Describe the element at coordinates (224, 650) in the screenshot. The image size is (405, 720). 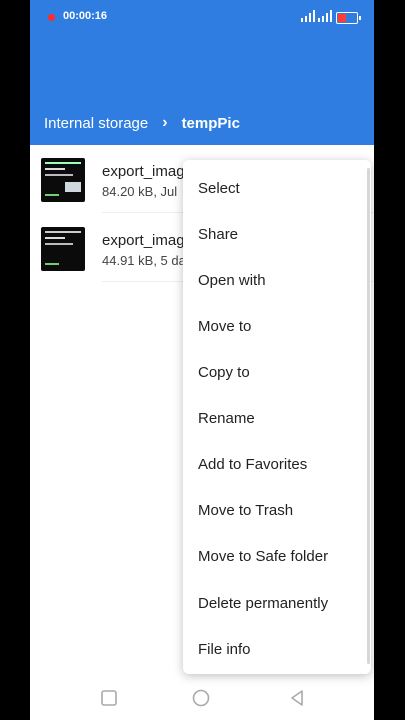
I see `menu-item-file-info: File info` at that location.